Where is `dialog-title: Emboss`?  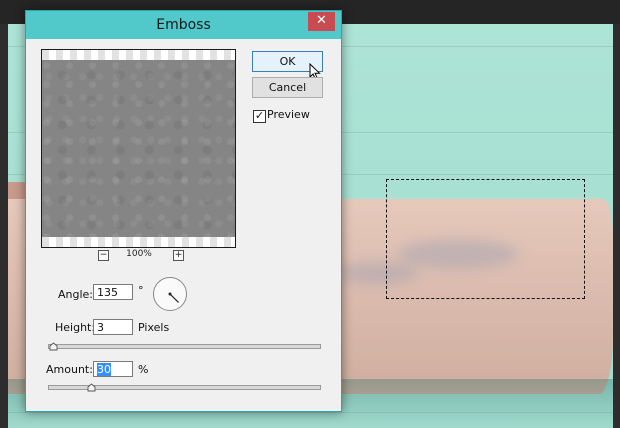 dialog-title: Emboss is located at coordinates (183, 25).